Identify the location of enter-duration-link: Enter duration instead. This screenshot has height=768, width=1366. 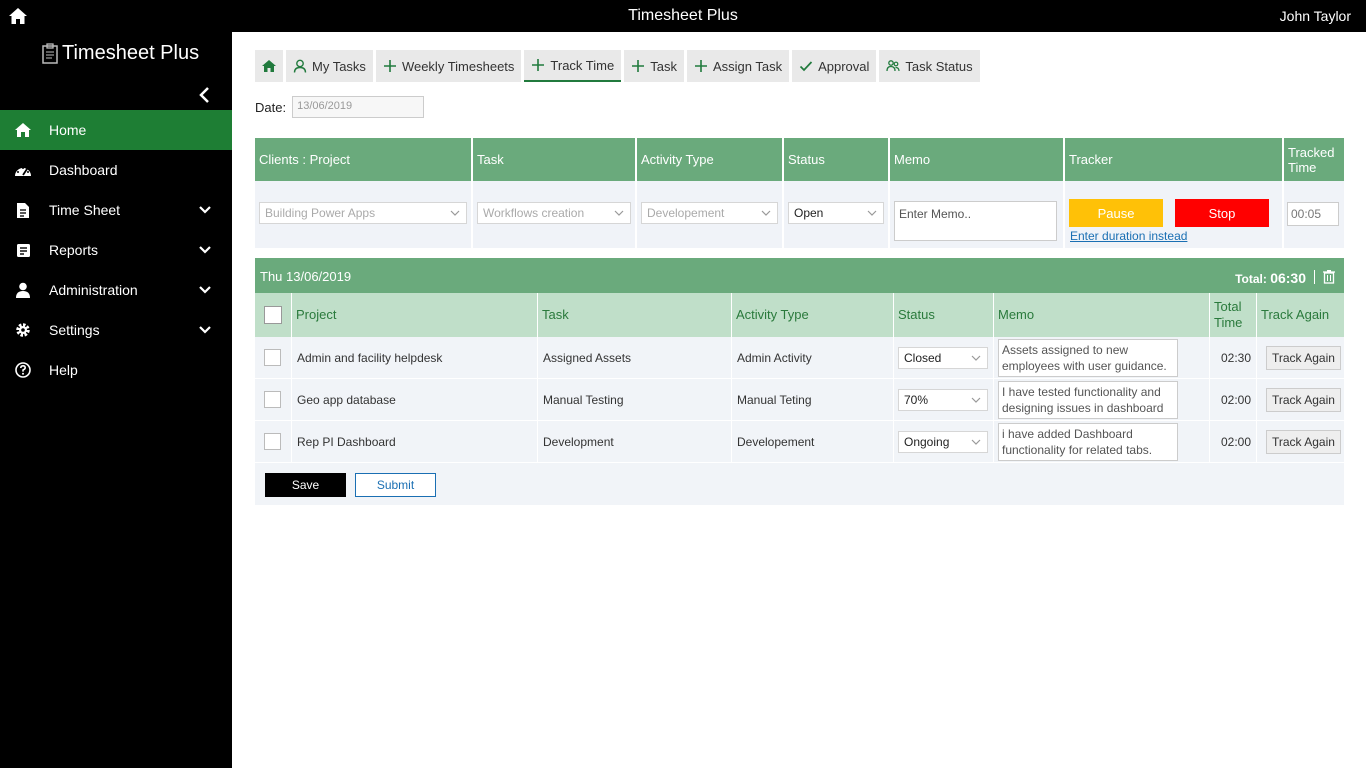
(1128, 236).